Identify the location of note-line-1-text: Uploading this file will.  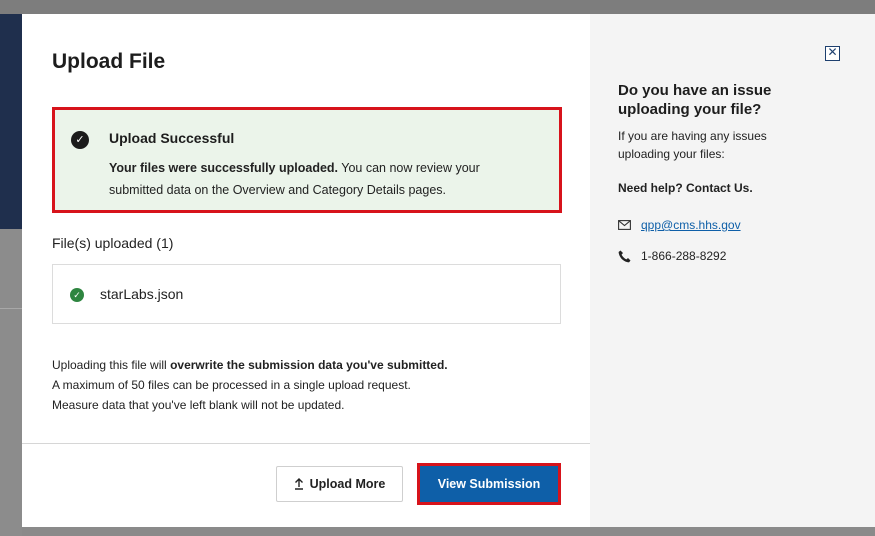
(111, 365).